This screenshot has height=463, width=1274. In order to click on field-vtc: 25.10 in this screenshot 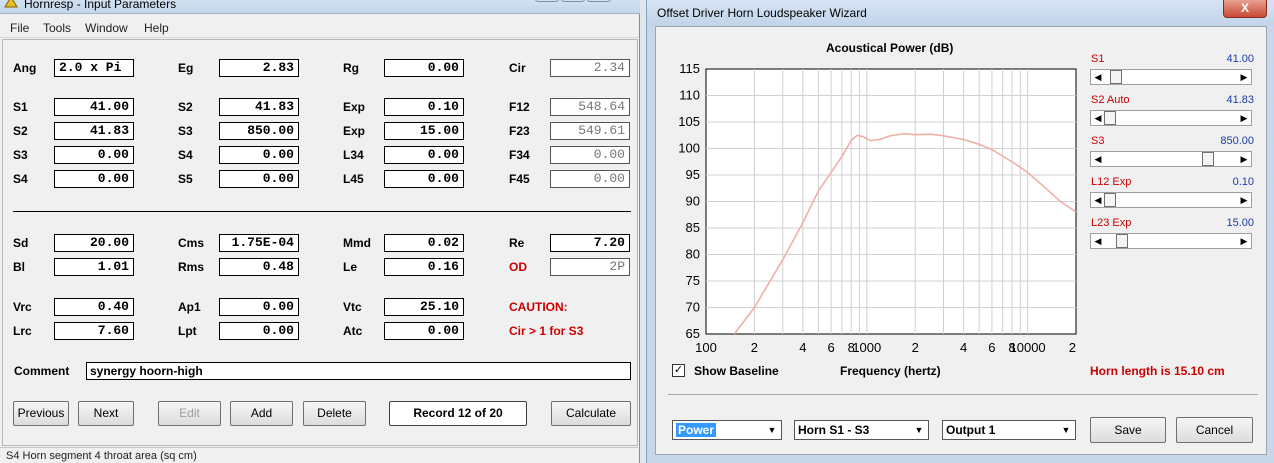, I will do `click(424, 307)`.